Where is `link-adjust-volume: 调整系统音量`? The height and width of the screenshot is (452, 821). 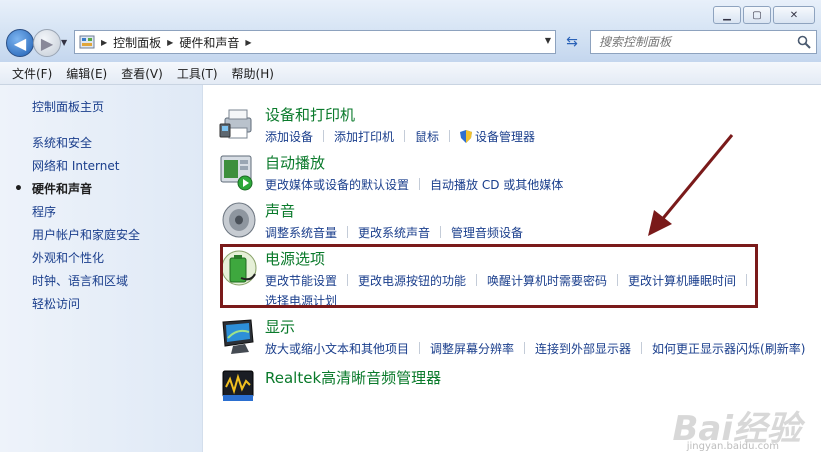
link-adjust-volume: 调整系统音量 is located at coordinates (301, 233).